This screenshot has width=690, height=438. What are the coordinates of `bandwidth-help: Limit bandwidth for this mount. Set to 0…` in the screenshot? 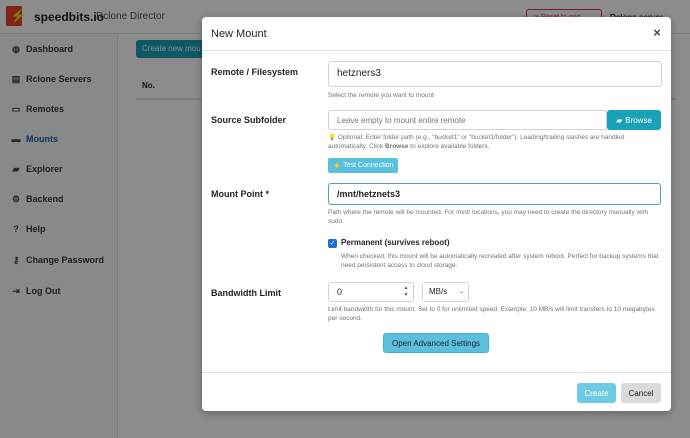 It's located at (491, 314).